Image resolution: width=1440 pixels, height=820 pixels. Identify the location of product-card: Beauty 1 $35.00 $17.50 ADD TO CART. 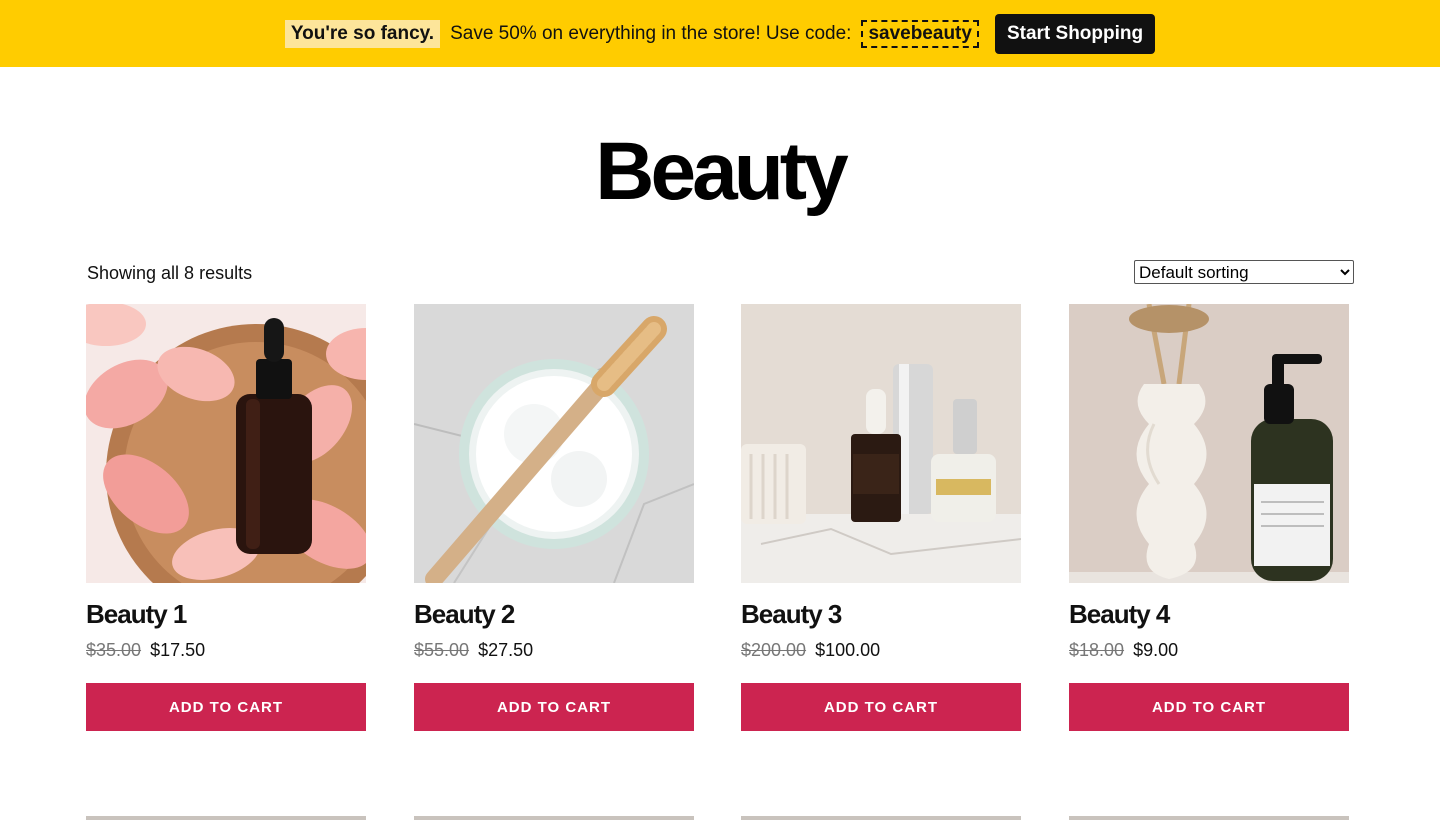
(226, 517).